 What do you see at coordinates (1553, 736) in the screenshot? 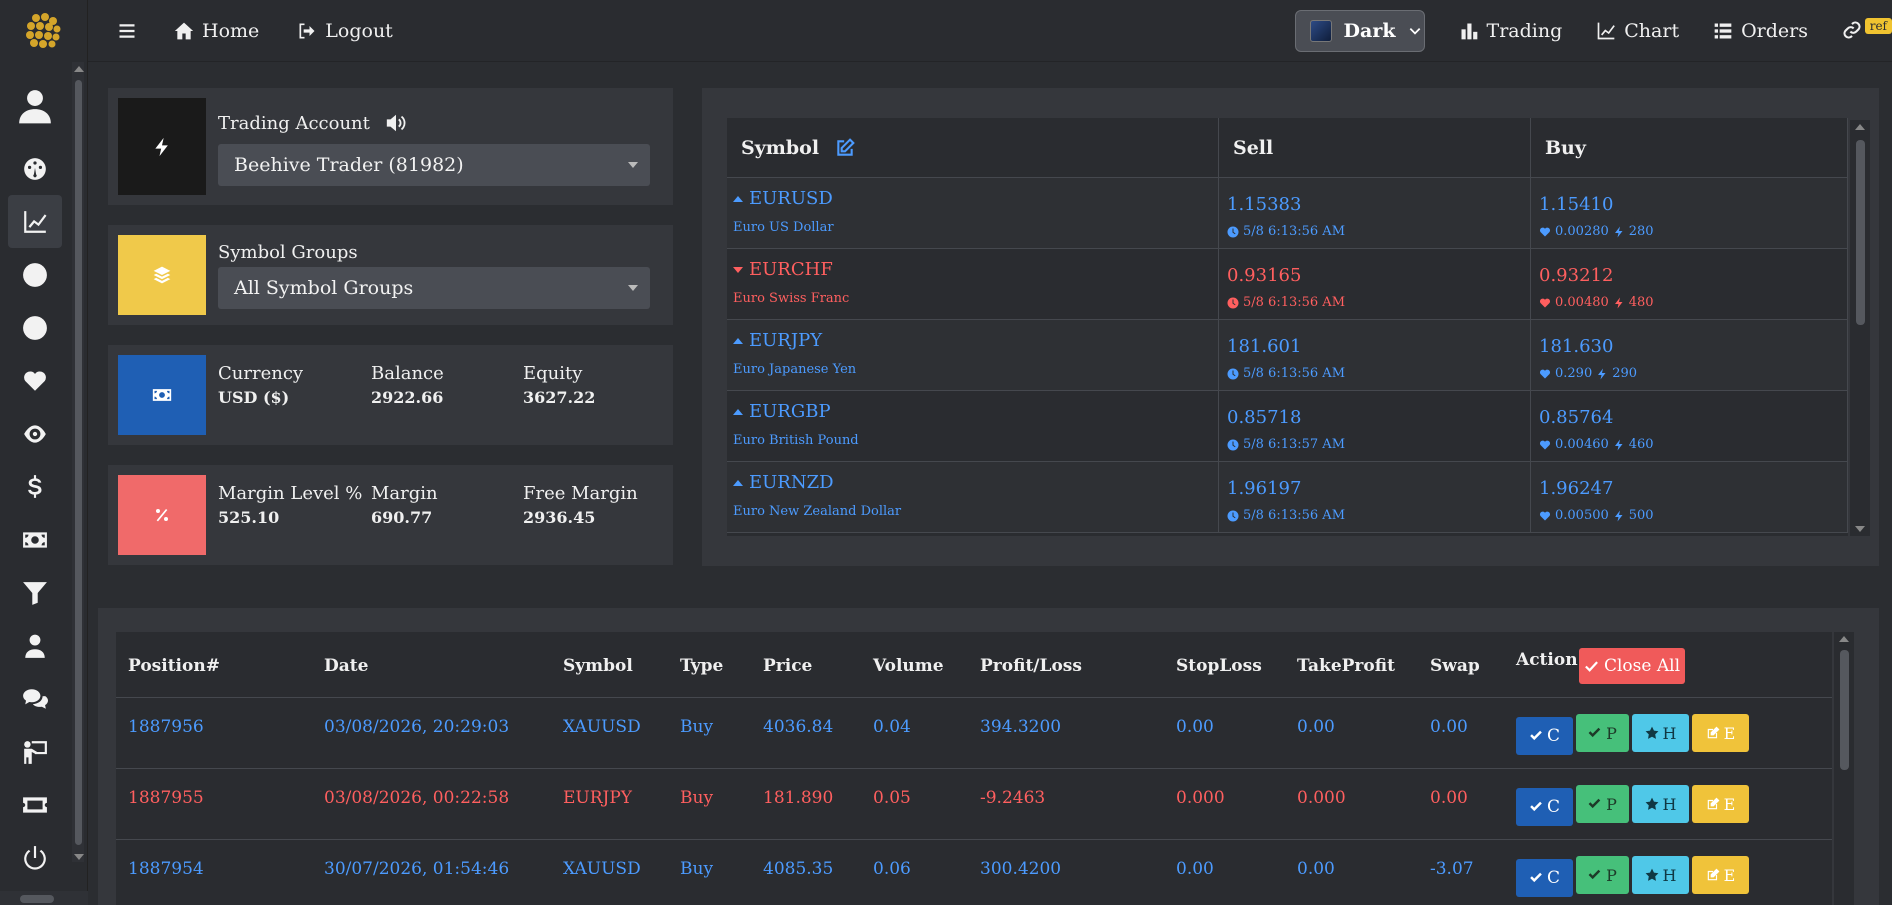
I see `close-position-label: C` at bounding box center [1553, 736].